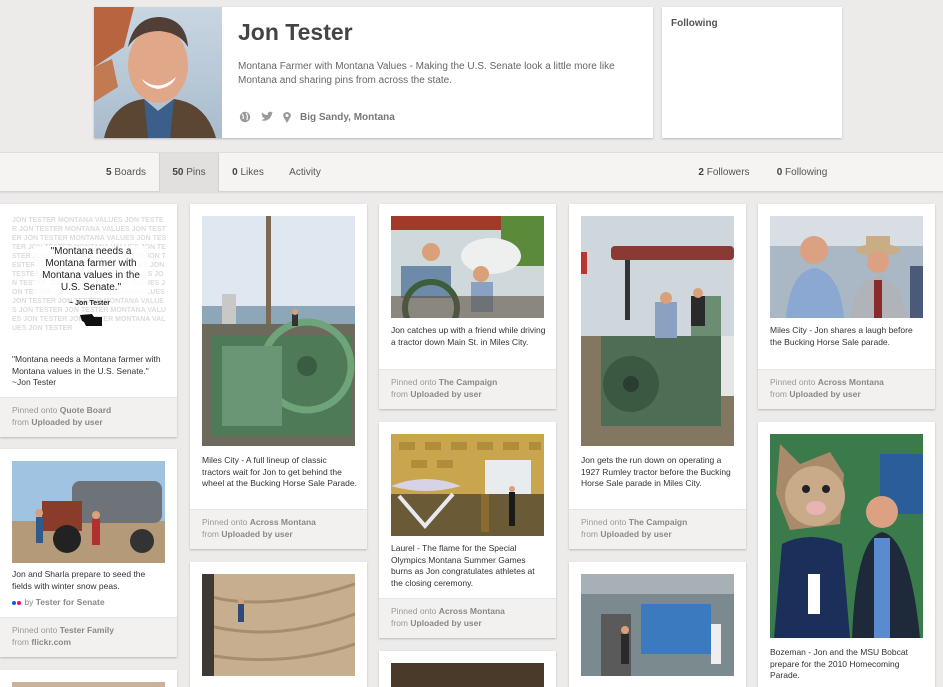 This screenshot has height=687, width=943. Describe the element at coordinates (51, 642) in the screenshot. I see `source-link: flickr.com` at that location.